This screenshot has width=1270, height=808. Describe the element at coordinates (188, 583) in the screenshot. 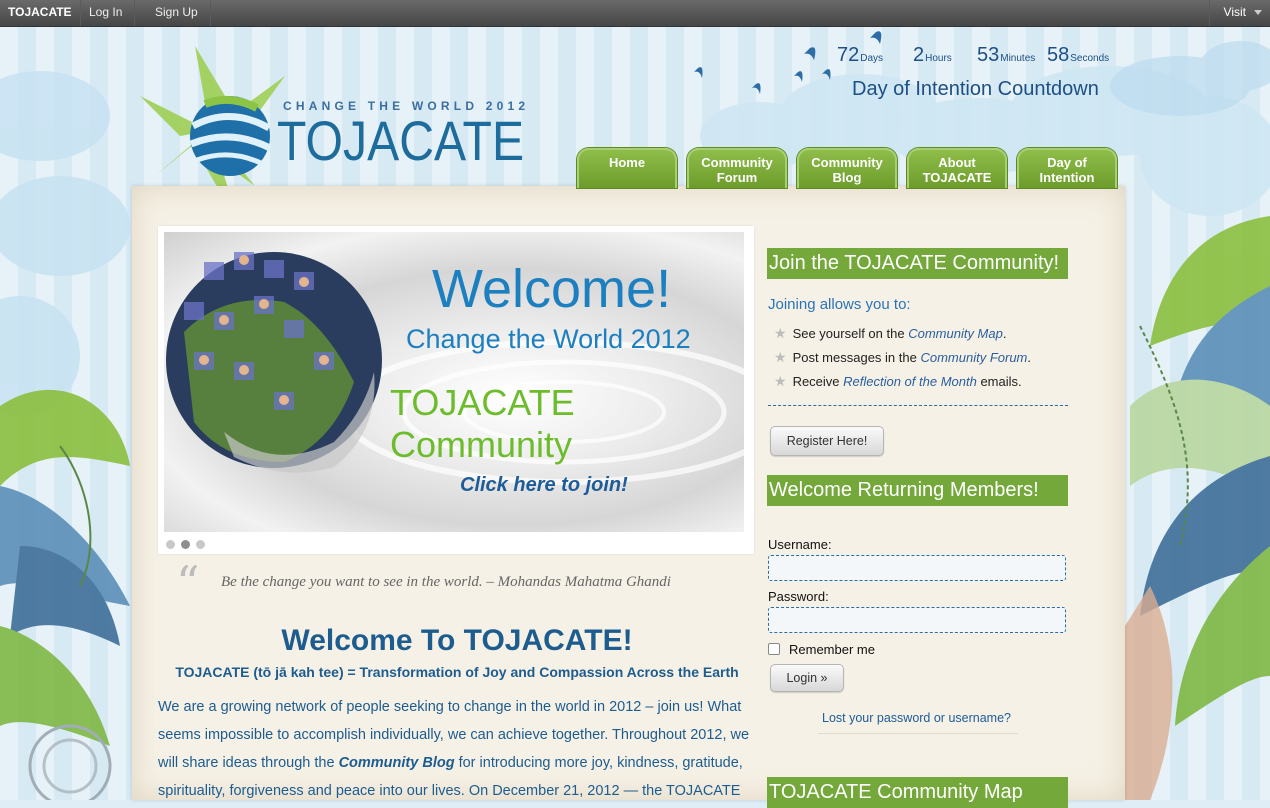

I see `quote-mark-icon: “` at that location.